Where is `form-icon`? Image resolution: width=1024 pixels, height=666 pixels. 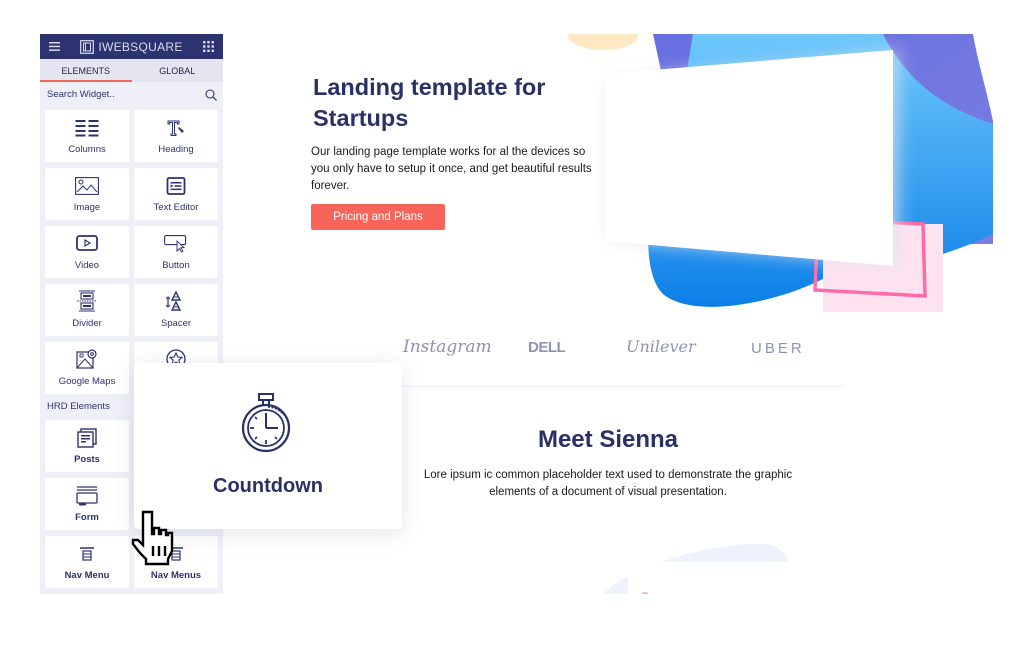
form-icon is located at coordinates (87, 498).